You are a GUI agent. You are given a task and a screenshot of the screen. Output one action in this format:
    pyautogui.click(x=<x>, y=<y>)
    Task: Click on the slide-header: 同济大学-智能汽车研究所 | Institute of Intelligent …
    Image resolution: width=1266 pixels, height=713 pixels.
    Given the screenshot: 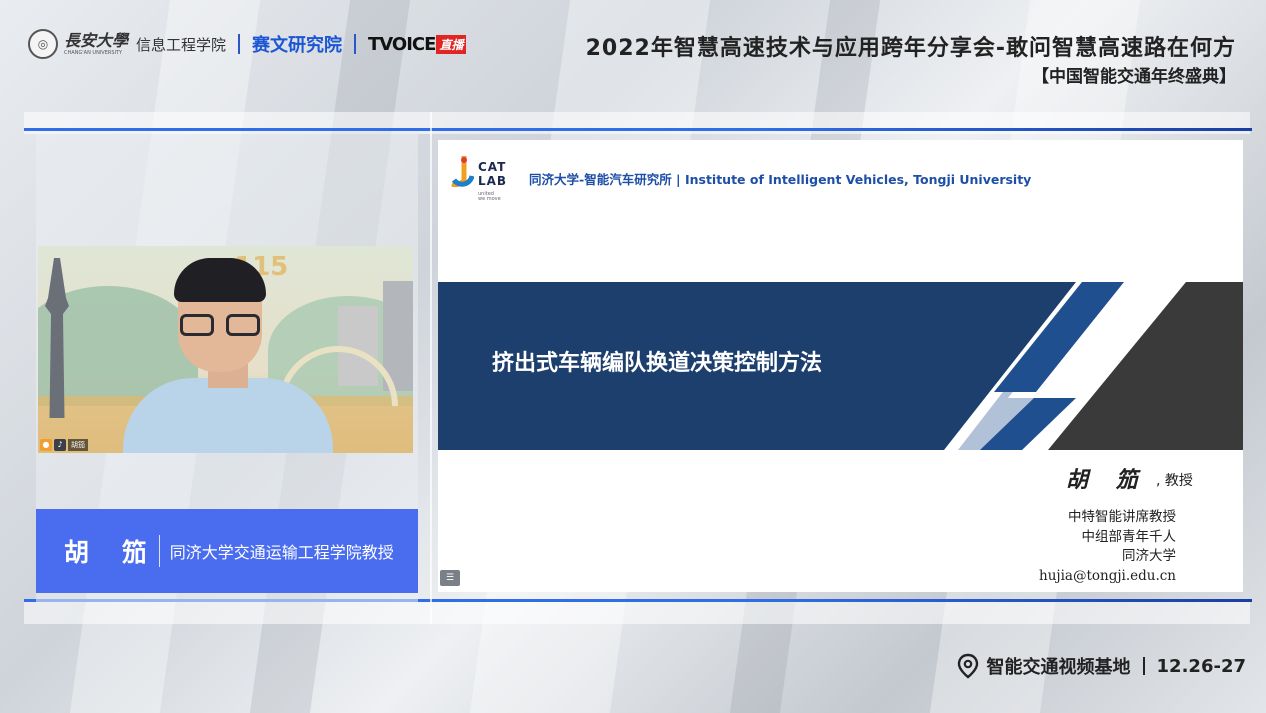 What is the action you would take?
    pyautogui.click(x=780, y=179)
    